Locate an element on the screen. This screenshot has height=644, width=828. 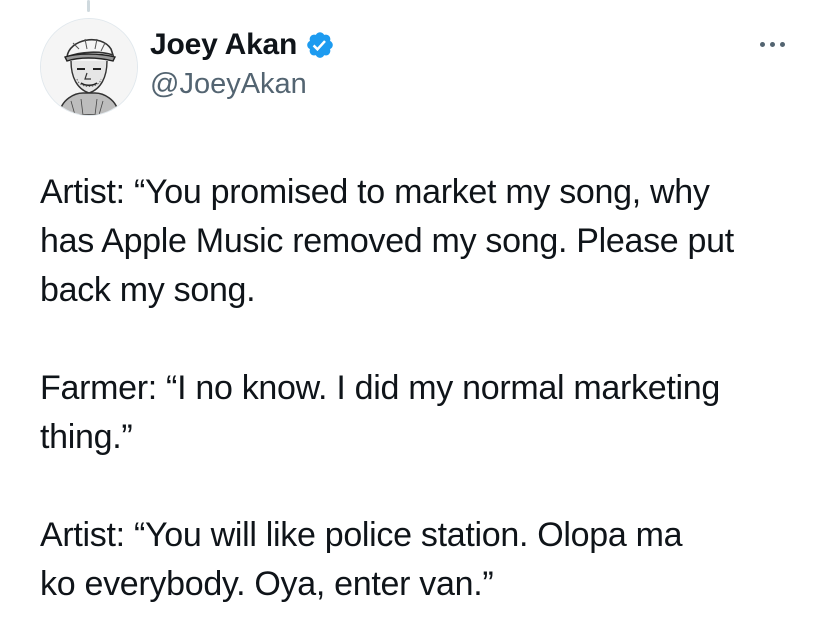
author-display-name: Joey Akan is located at coordinates (223, 45).